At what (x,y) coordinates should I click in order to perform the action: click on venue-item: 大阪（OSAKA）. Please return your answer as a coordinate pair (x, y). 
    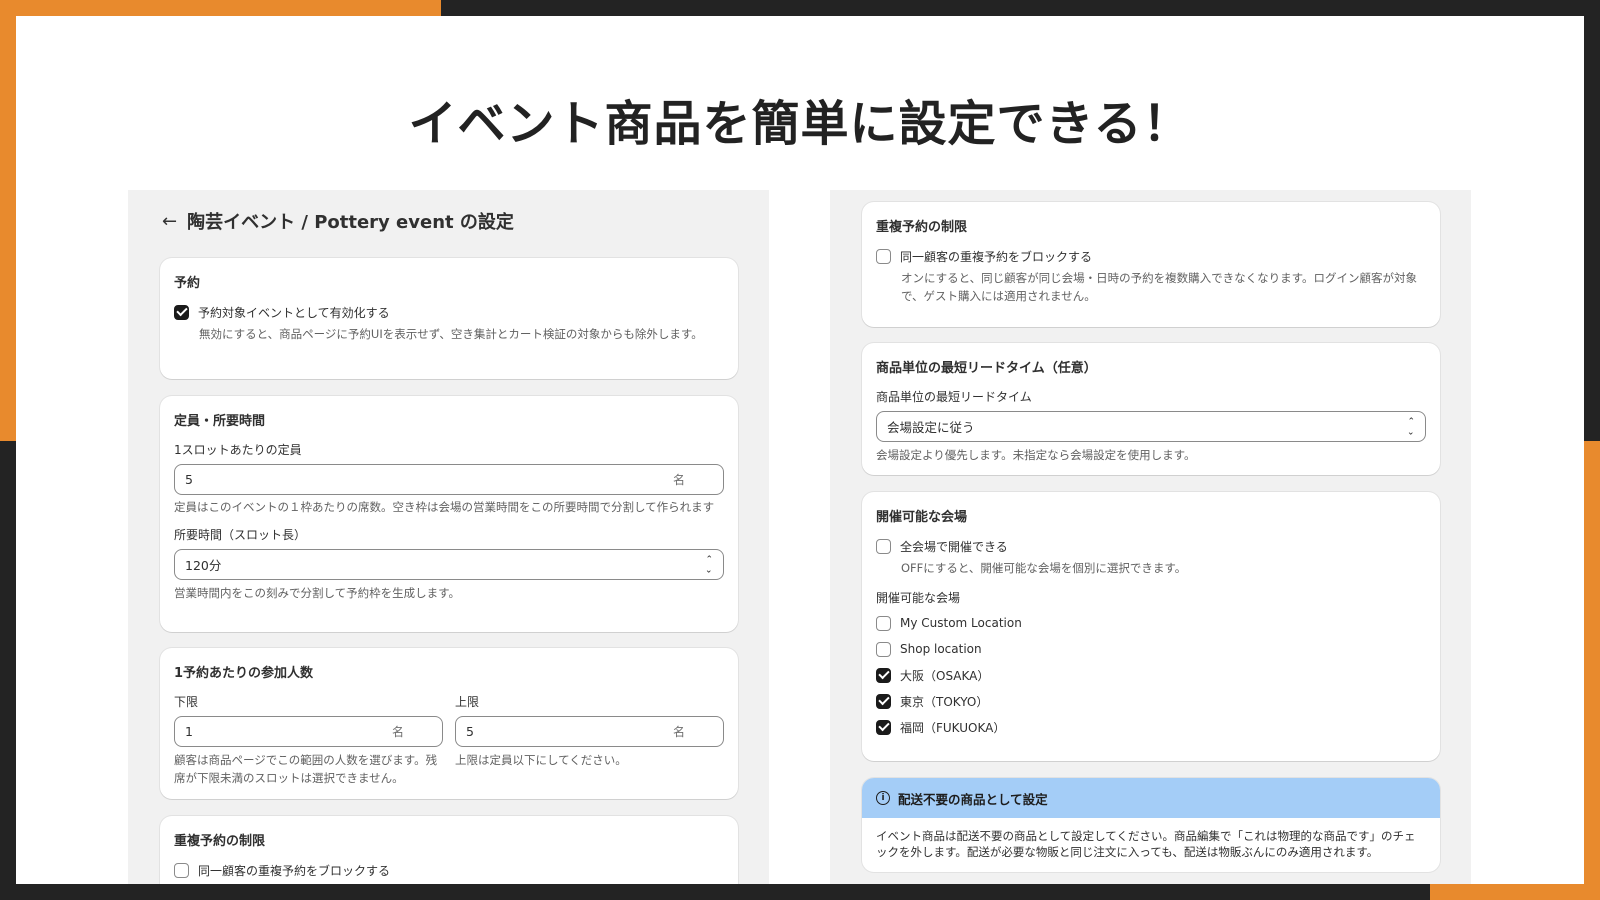
    Looking at the image, I should click on (1151, 675).